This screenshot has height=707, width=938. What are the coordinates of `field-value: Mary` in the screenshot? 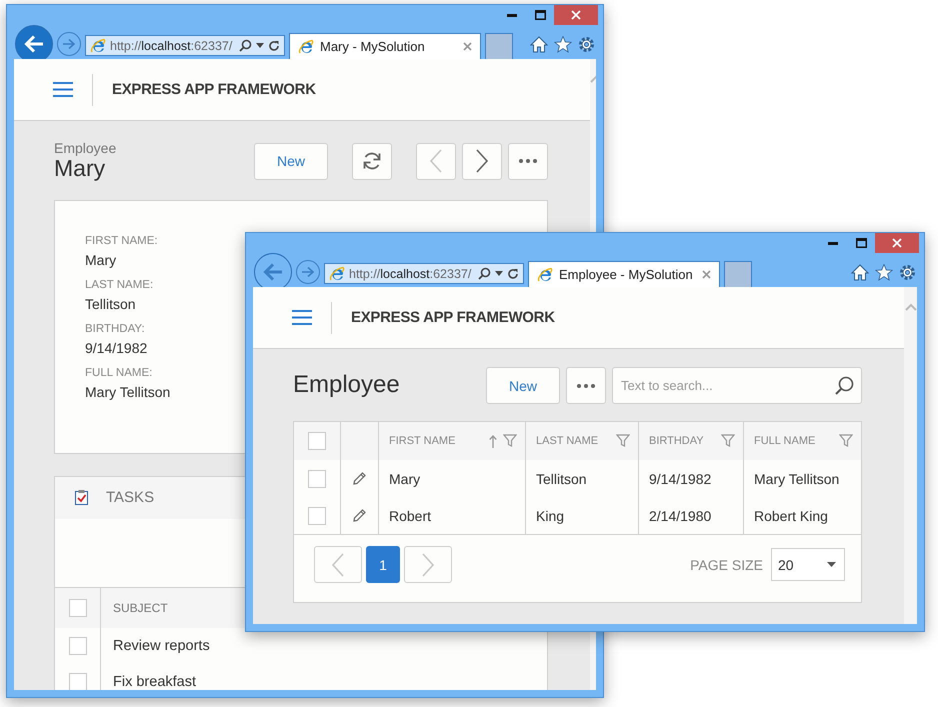 It's located at (100, 260).